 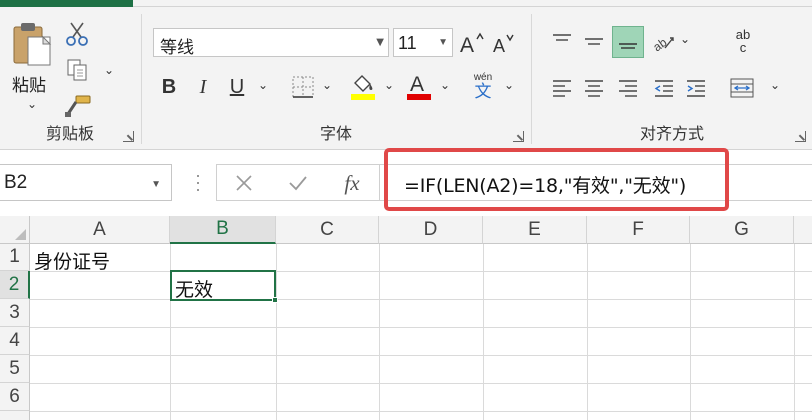 What do you see at coordinates (78, 106) in the screenshot?
I see `format-painter-icon` at bounding box center [78, 106].